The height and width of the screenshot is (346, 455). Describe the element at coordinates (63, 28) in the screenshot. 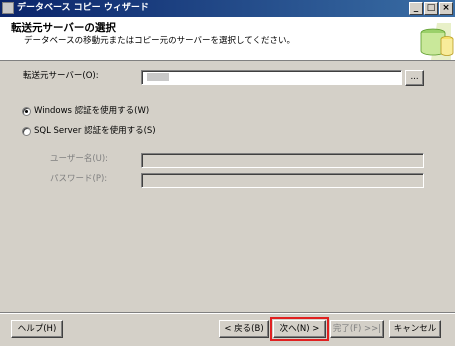

I see `page-title: 転送元サーバーの選択` at that location.